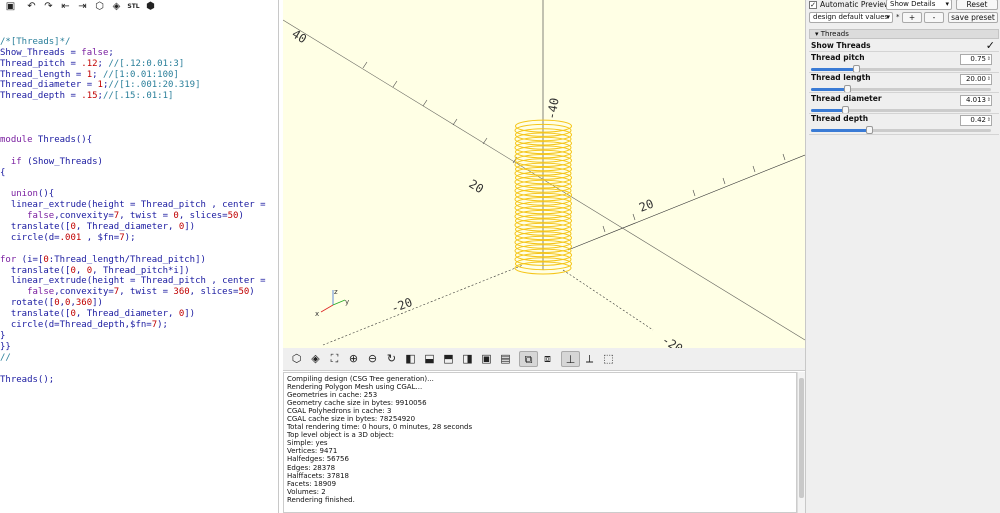 This screenshot has width=1000, height=513. What do you see at coordinates (31, 7) in the screenshot?
I see `undo-icon: ↶` at bounding box center [31, 7].